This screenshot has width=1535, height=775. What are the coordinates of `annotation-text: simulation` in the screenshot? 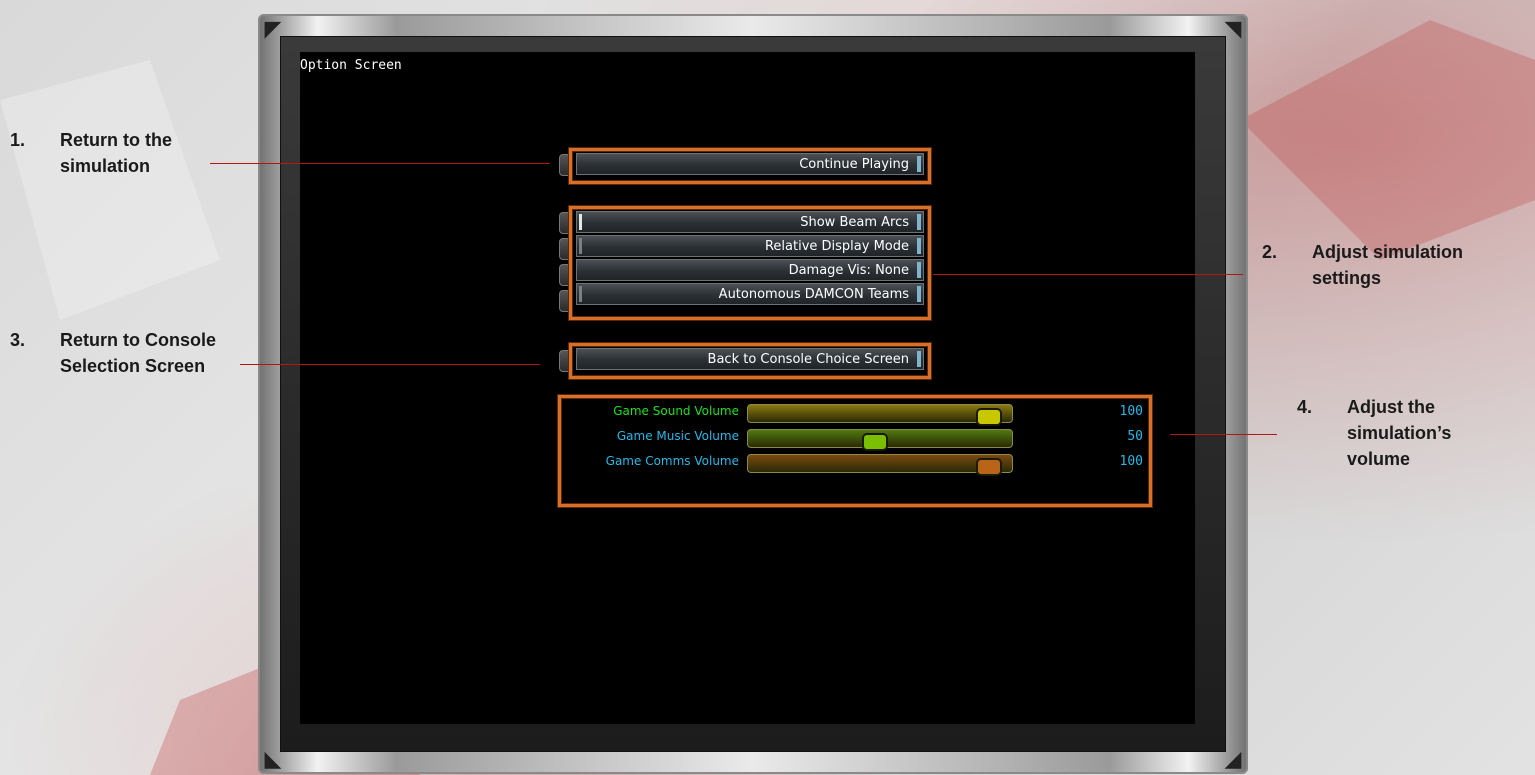 It's located at (105, 166).